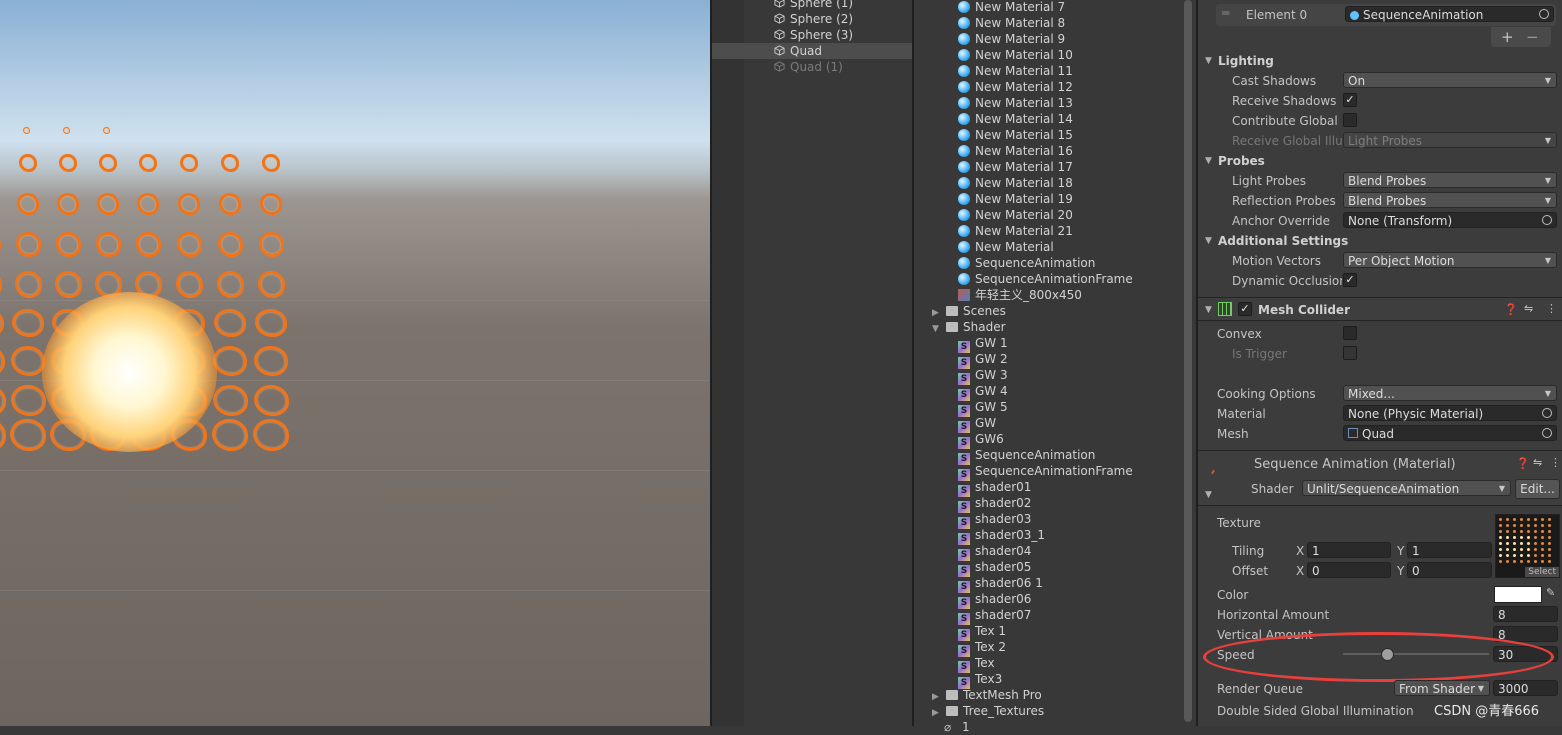  What do you see at coordinates (1355, 464) in the screenshot?
I see `material-title: Sequence Animation (Material)` at bounding box center [1355, 464].